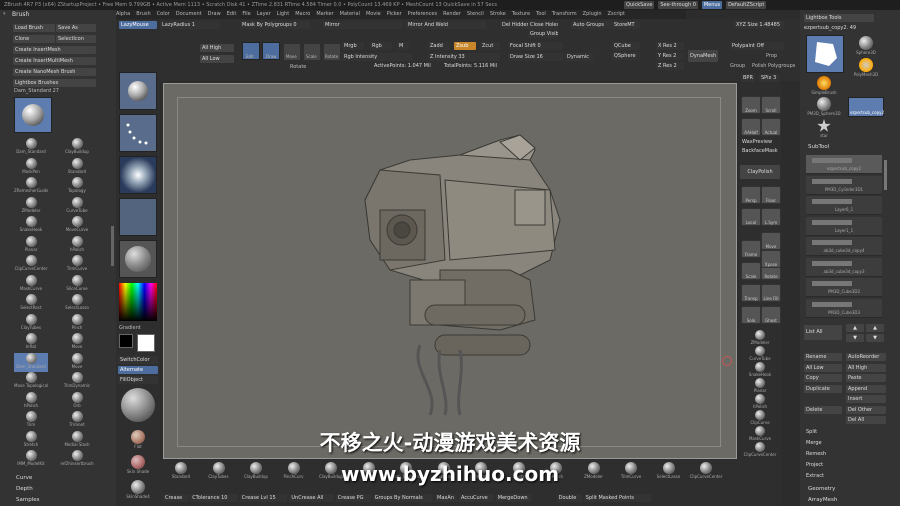 This screenshot has width=900, height=506. What do you see at coordinates (866, 399) in the screenshot?
I see `subtool-insert-button: Insert` at bounding box center [866, 399].